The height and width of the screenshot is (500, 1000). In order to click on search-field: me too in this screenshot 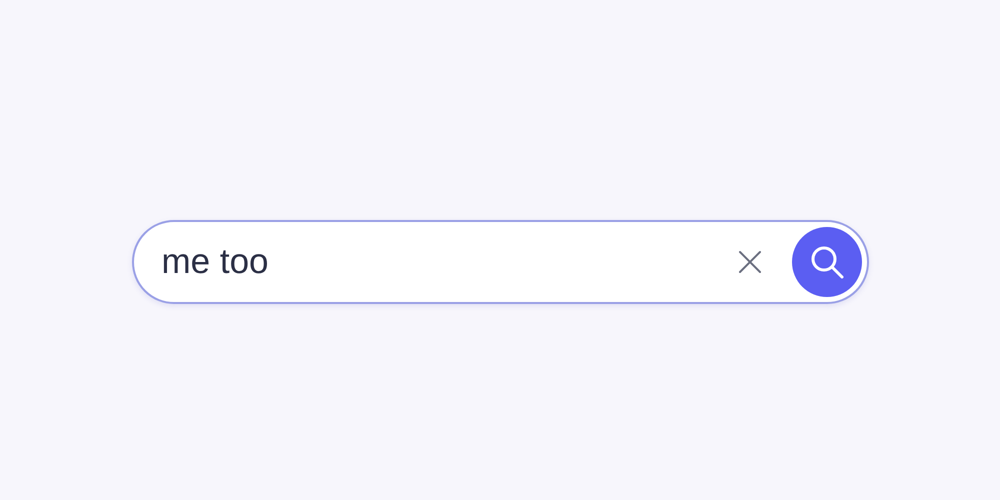, I will do `click(450, 262)`.